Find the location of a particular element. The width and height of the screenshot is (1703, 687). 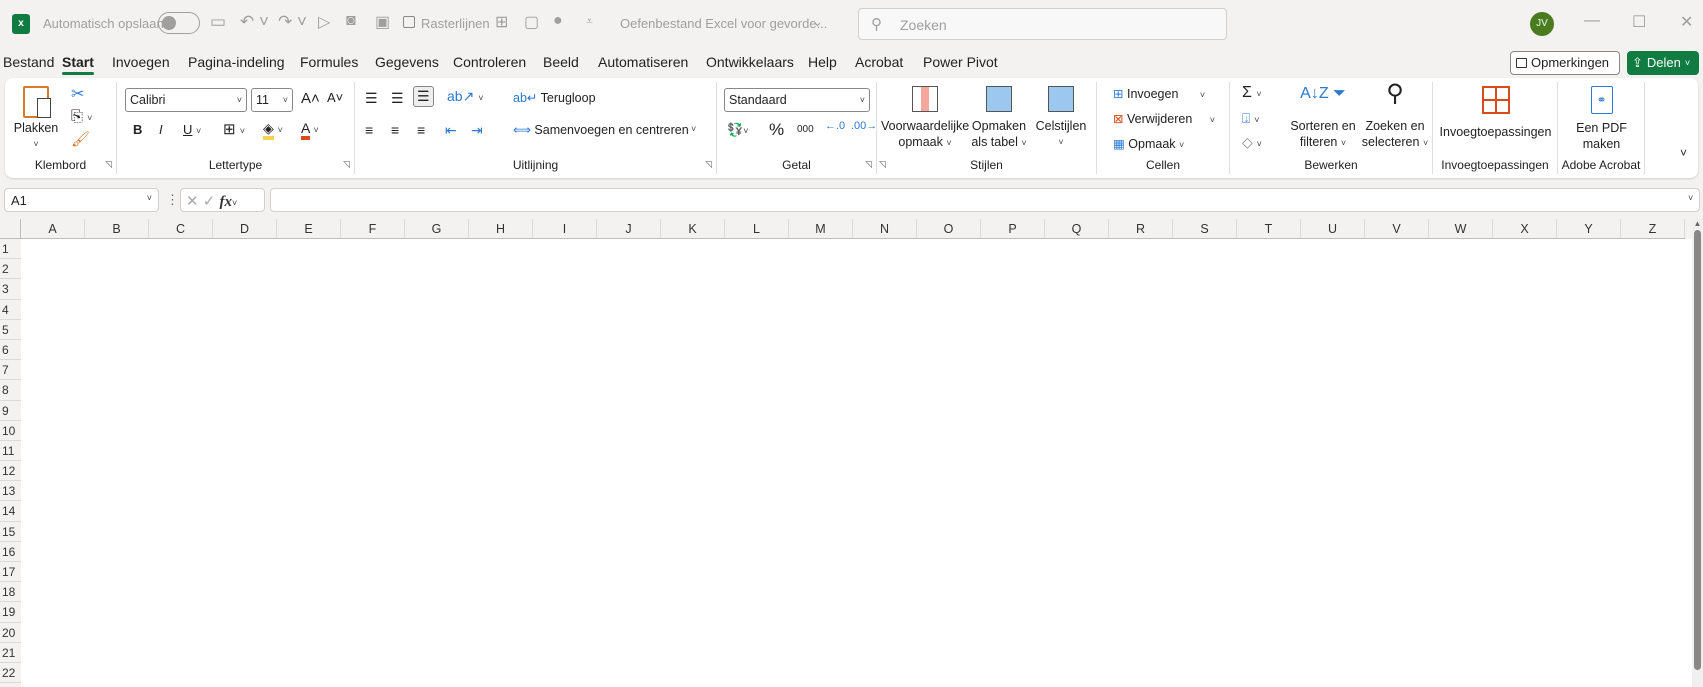

row-header: 4 is located at coordinates (10, 310).